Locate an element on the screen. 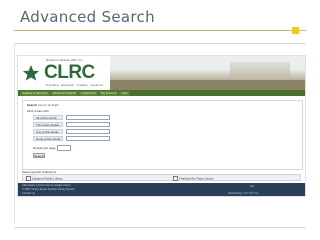 Image resolution: width=320 pixels, height=240 pixels. field-row-any-words: Any of the words is located at coordinates (88, 131).